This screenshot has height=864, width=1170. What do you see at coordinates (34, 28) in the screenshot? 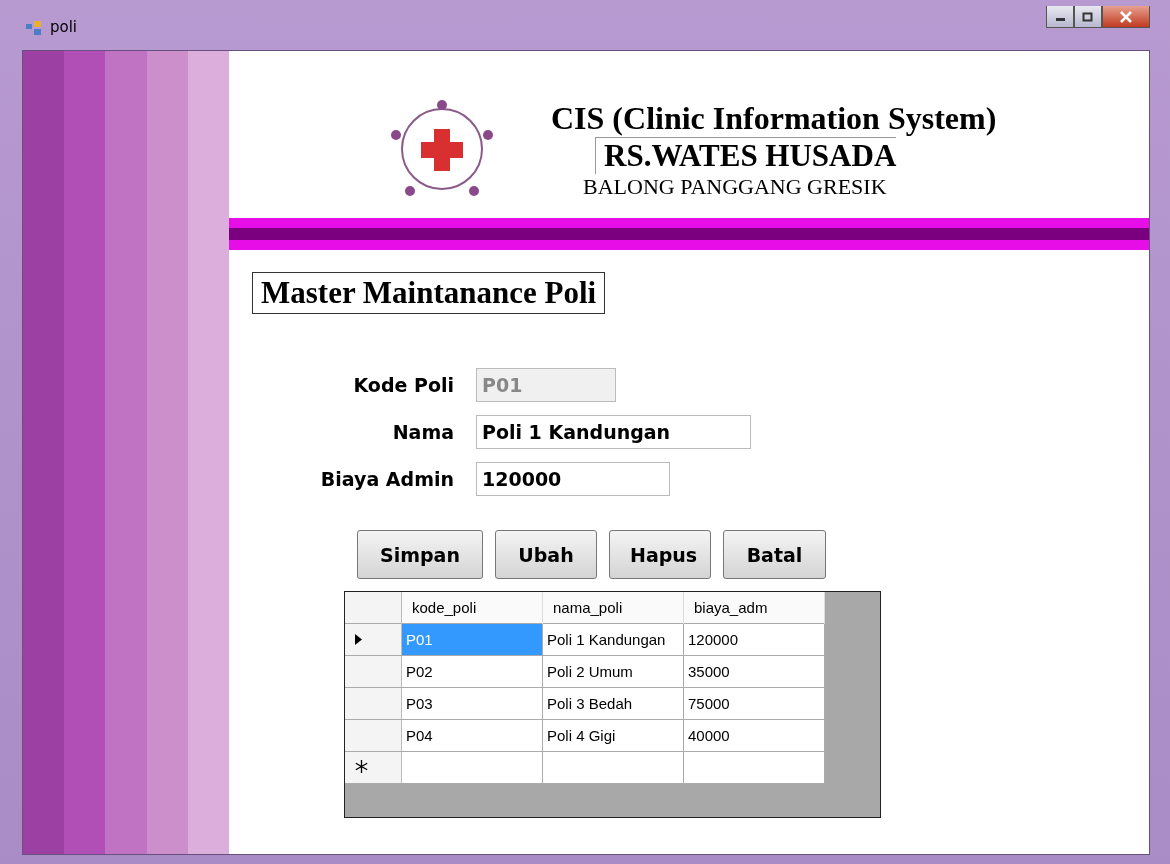
I see `app-icon` at bounding box center [34, 28].